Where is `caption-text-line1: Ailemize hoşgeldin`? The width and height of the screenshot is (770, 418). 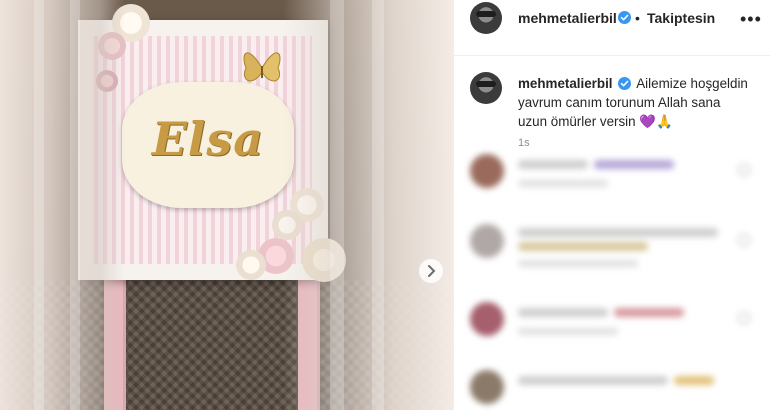 caption-text-line1: Ailemize hoşgeldin is located at coordinates (692, 83).